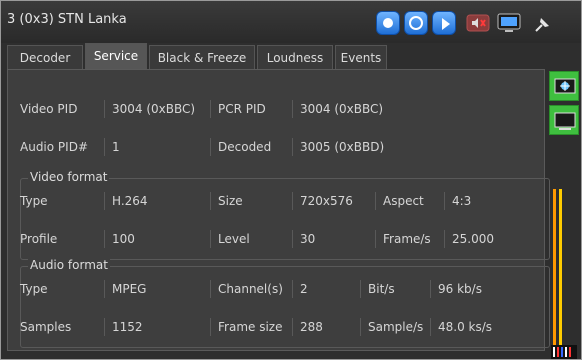 The image size is (582, 360). Describe the element at coordinates (560, 269) in the screenshot. I see `audio-meter-right` at that location.